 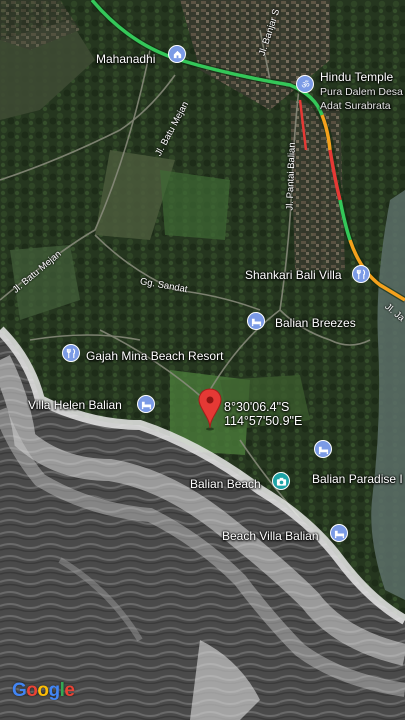 What do you see at coordinates (154, 356) in the screenshot?
I see `place-label-gajah-mina: Gajah Mina Beach Resort` at bounding box center [154, 356].